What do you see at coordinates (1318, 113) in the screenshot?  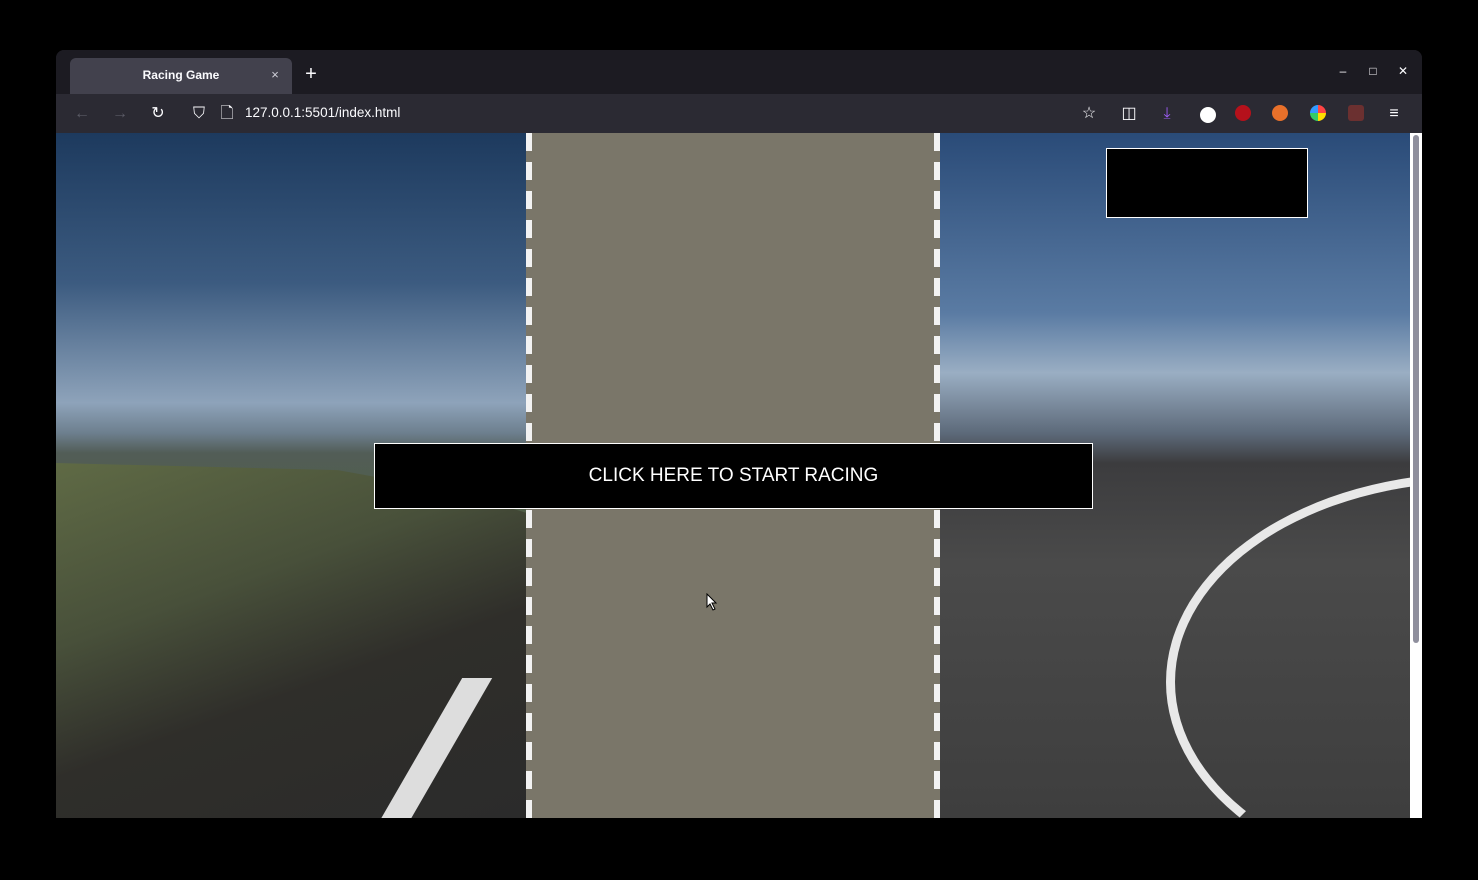 I see `color-picker-icon` at bounding box center [1318, 113].